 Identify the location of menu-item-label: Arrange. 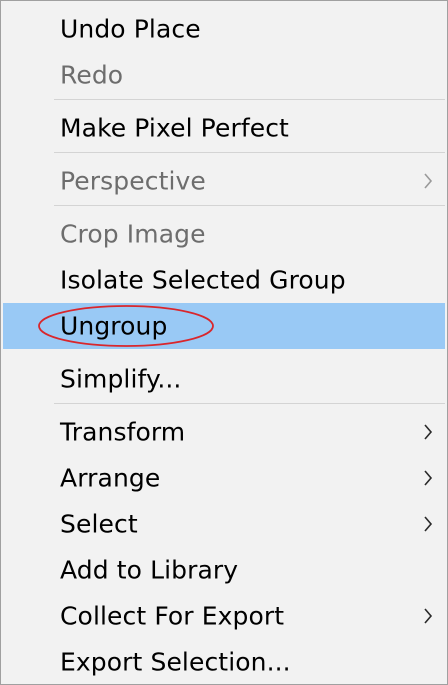
(110, 478).